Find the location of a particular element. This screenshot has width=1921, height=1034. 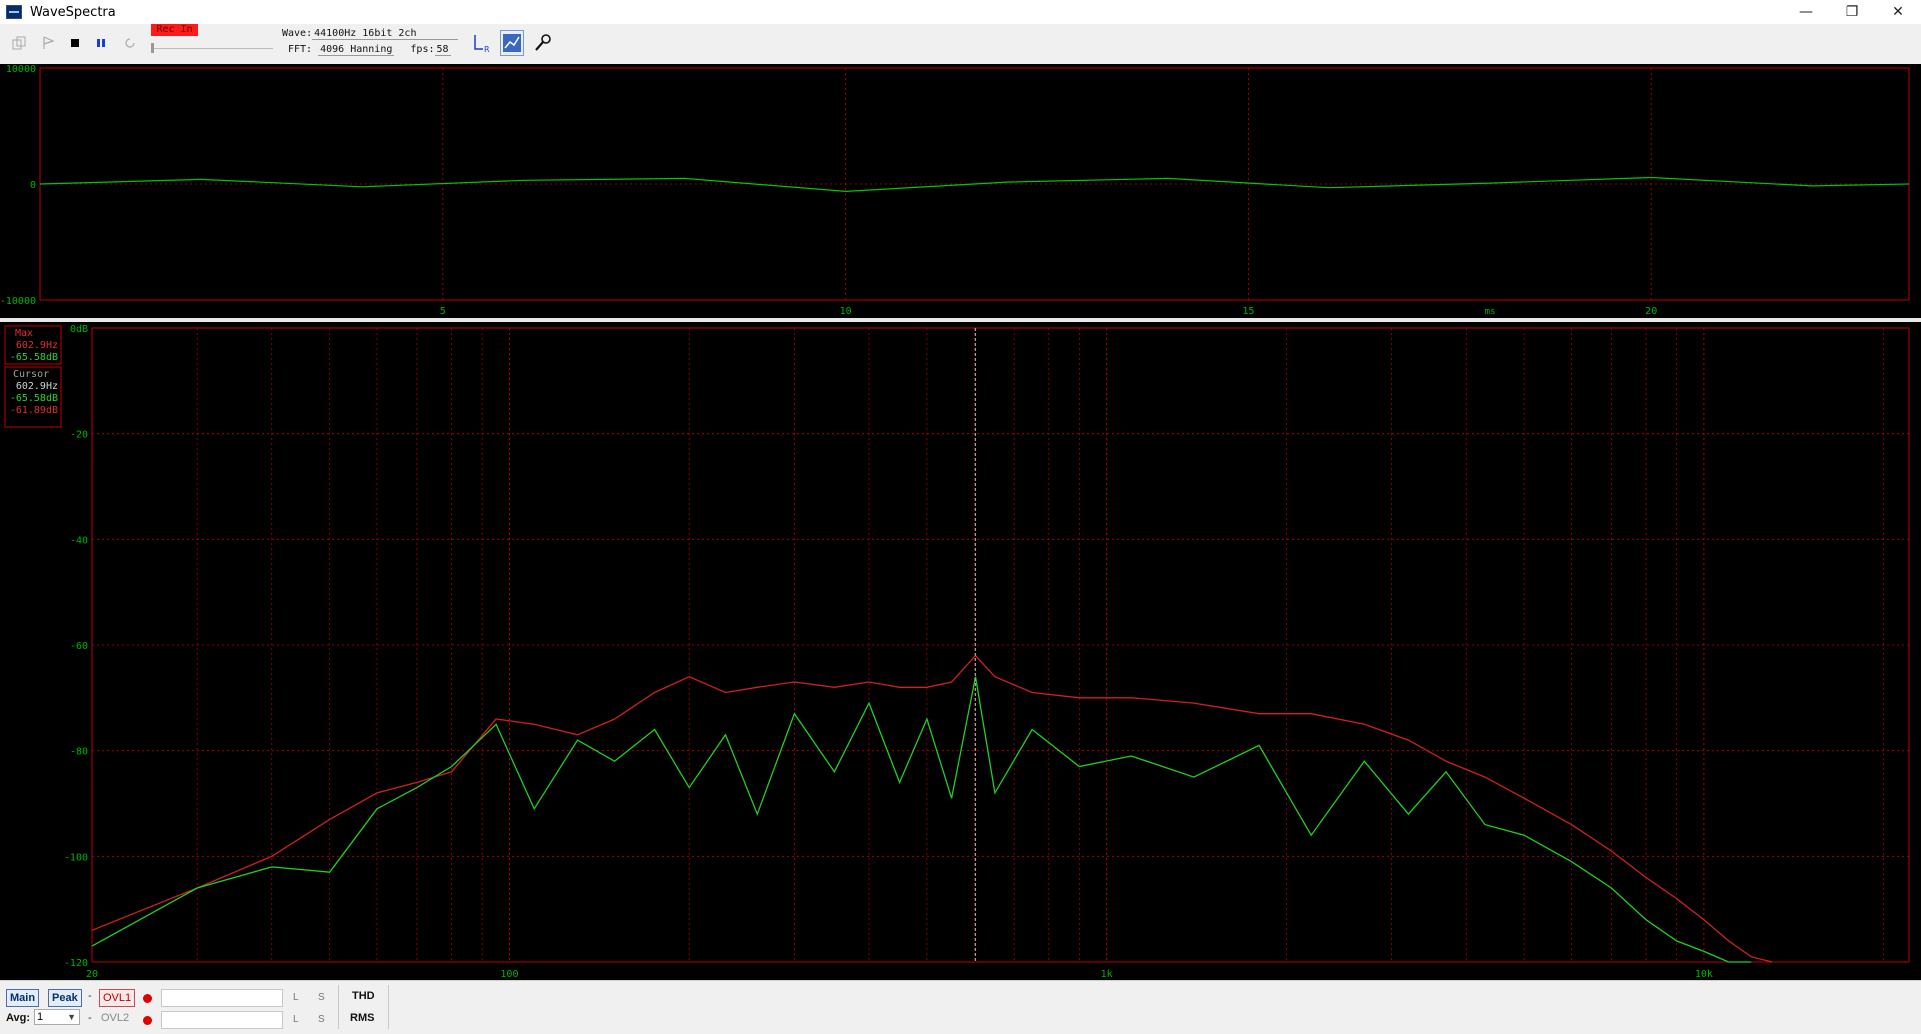

stop-icon is located at coordinates (75, 43).